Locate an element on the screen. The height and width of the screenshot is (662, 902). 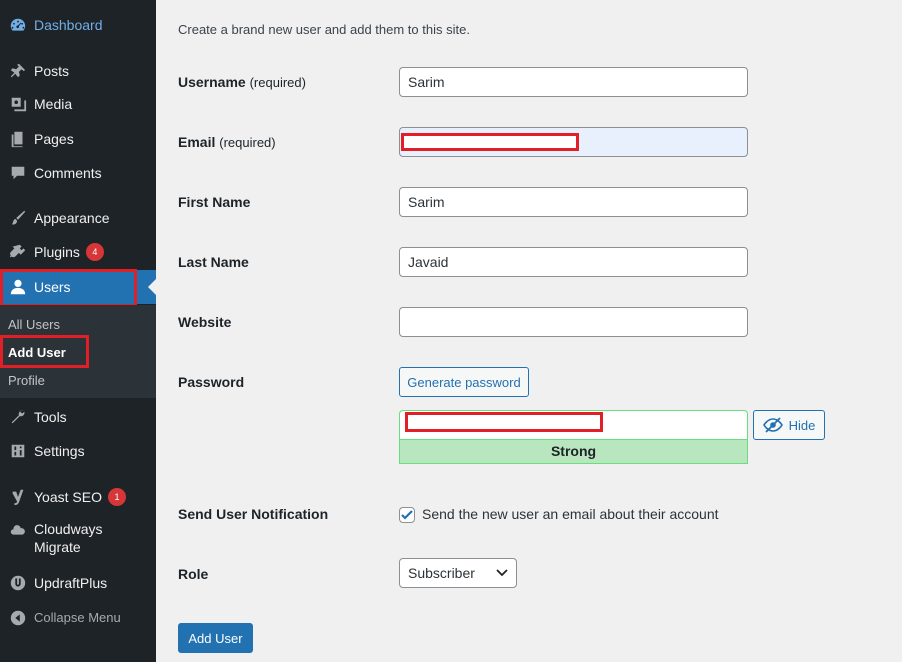
email-label: Email (required) is located at coordinates (227, 142).